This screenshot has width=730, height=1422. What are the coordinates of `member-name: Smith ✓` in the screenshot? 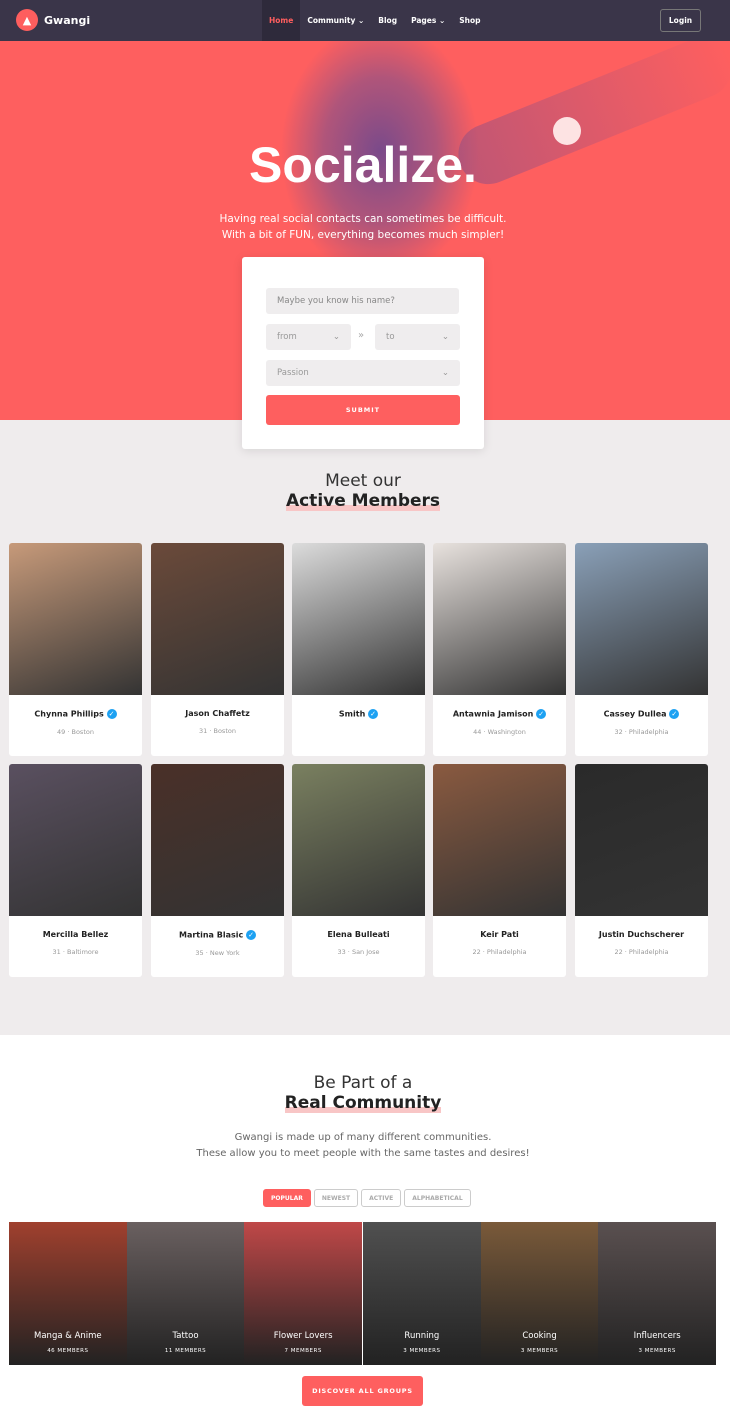 It's located at (358, 714).